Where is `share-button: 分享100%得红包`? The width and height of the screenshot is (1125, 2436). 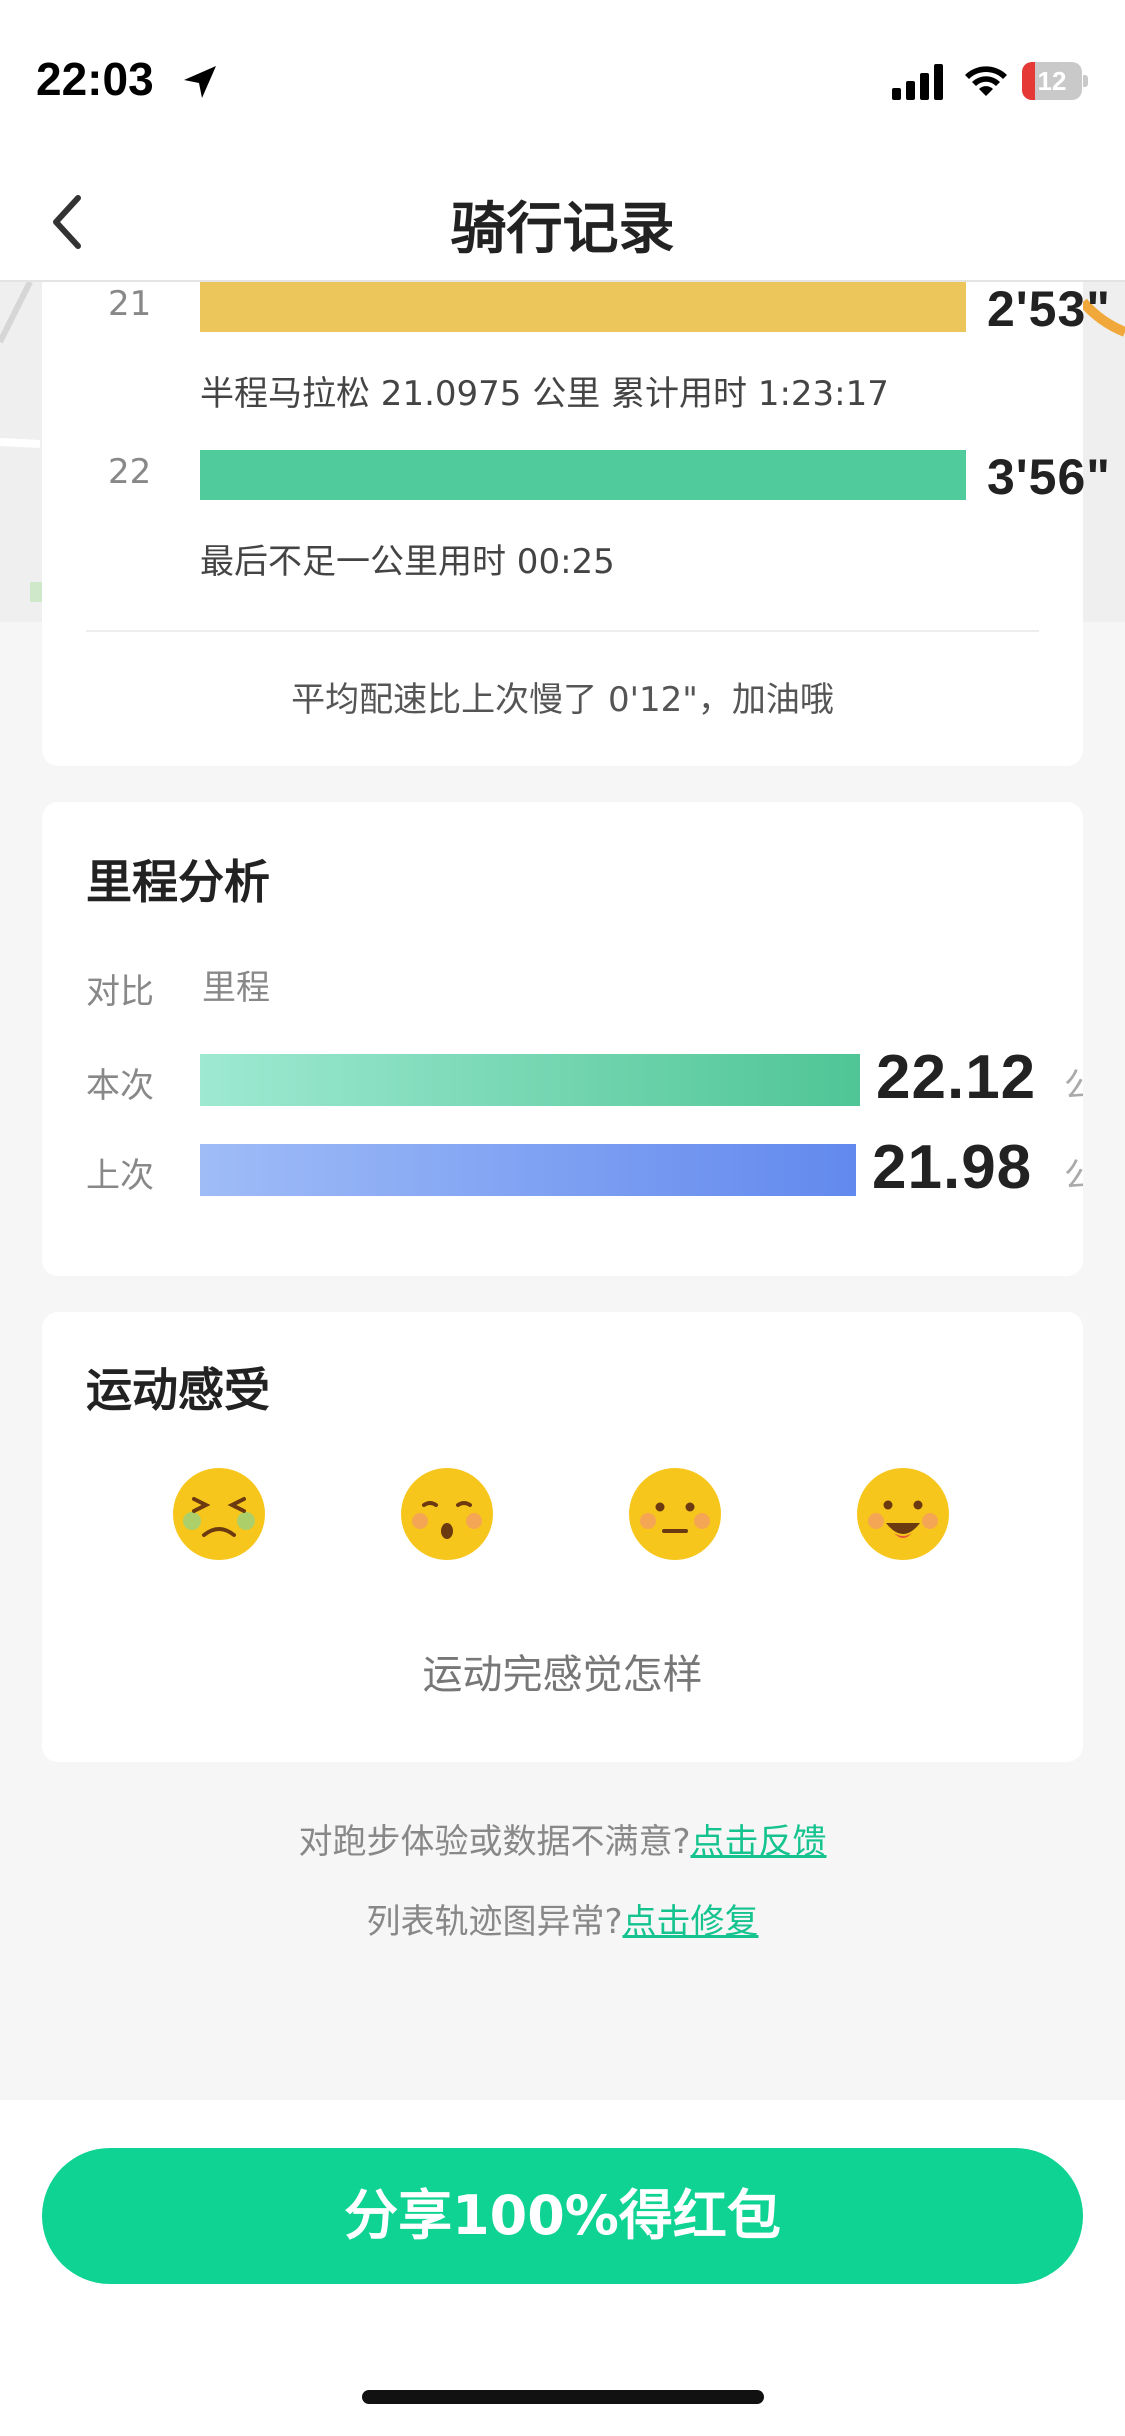 share-button: 分享100%得红包 is located at coordinates (562, 2216).